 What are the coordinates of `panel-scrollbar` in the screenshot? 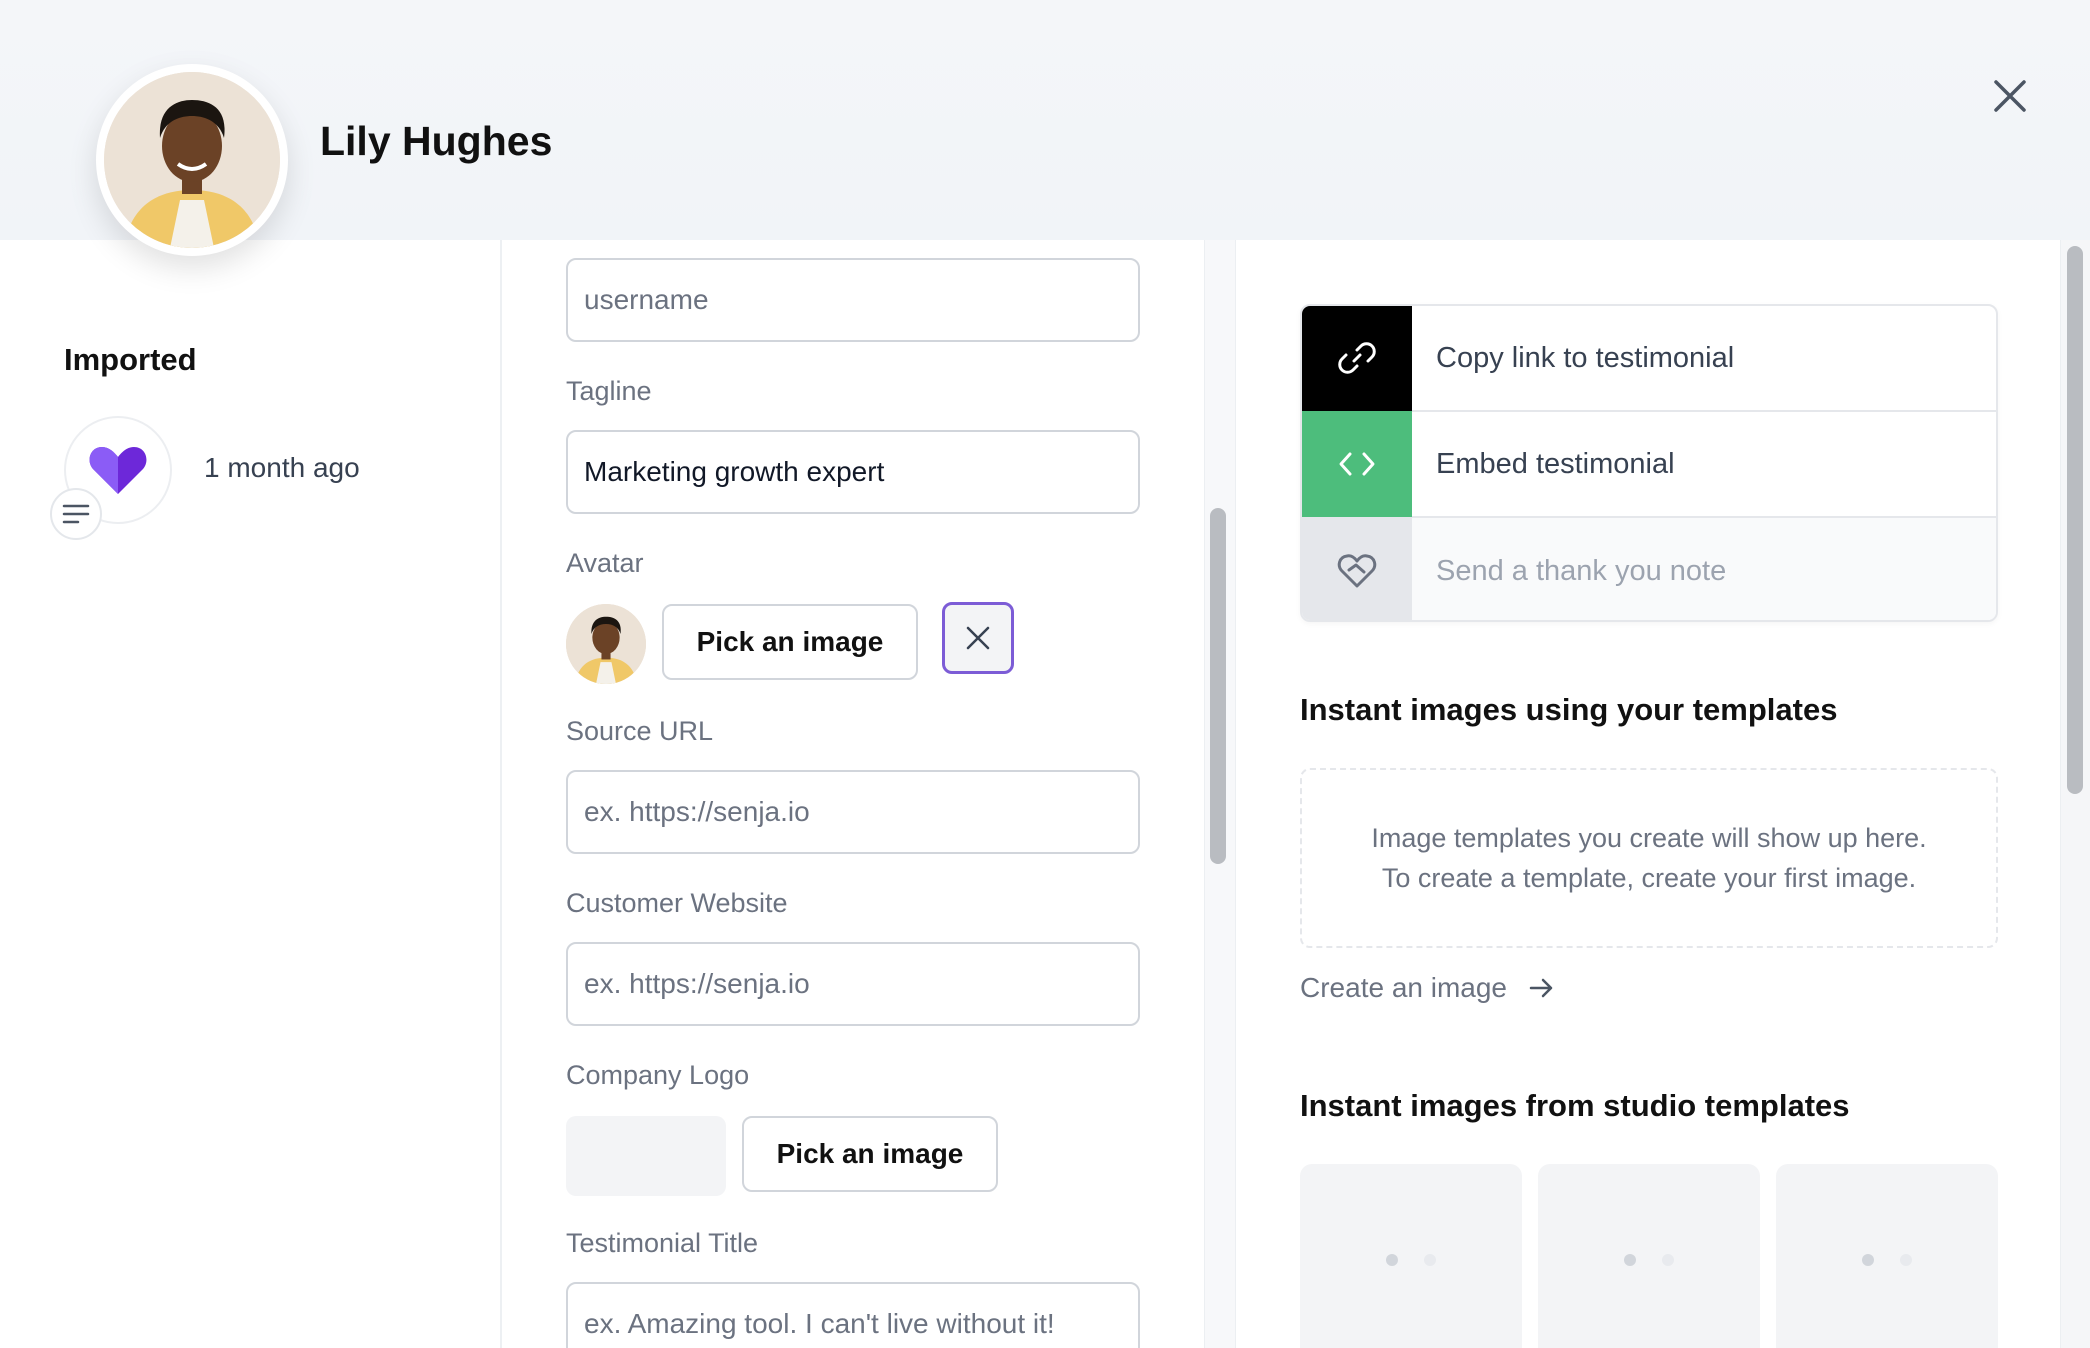 It's located at (2075, 520).